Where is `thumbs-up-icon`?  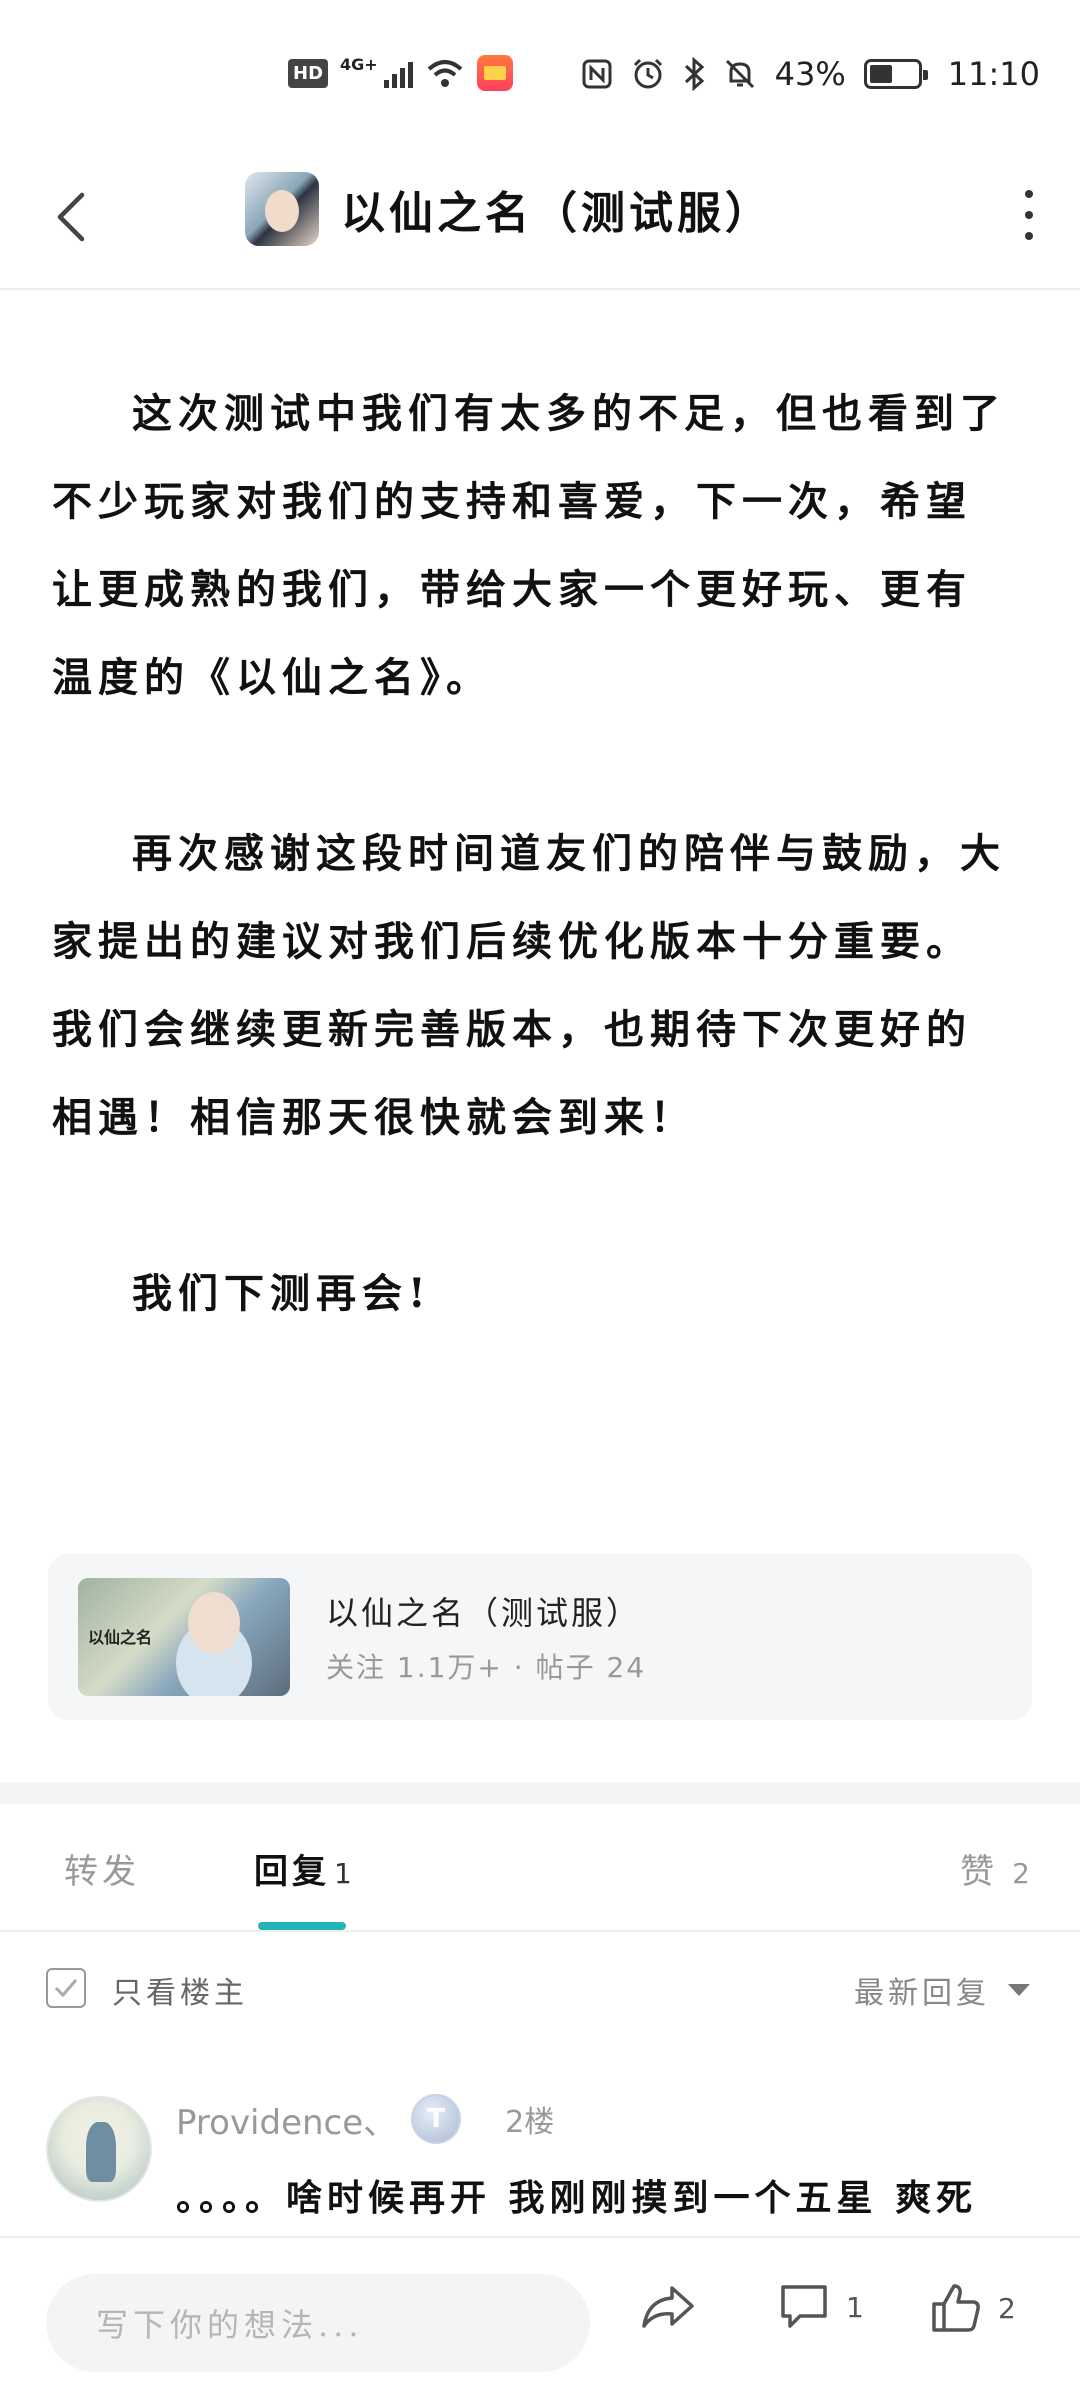 thumbs-up-icon is located at coordinates (956, 2308).